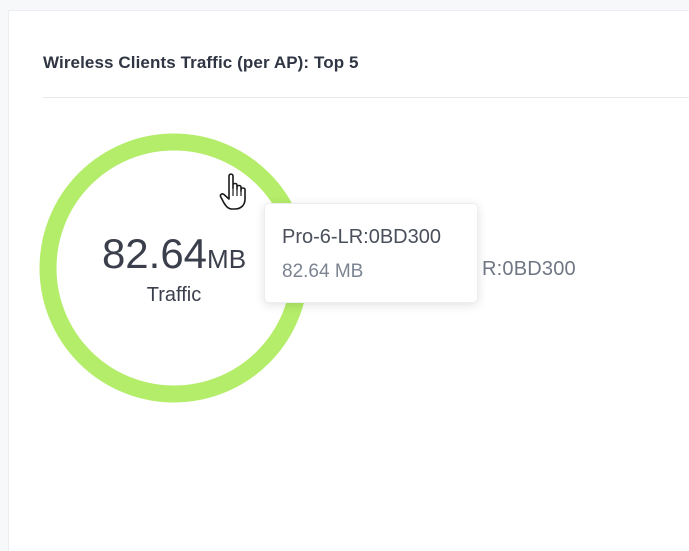 The width and height of the screenshot is (689, 551). What do you see at coordinates (371, 253) in the screenshot?
I see `chart-tooltip: Pro-6-LR:0BD300 82.64 MB` at bounding box center [371, 253].